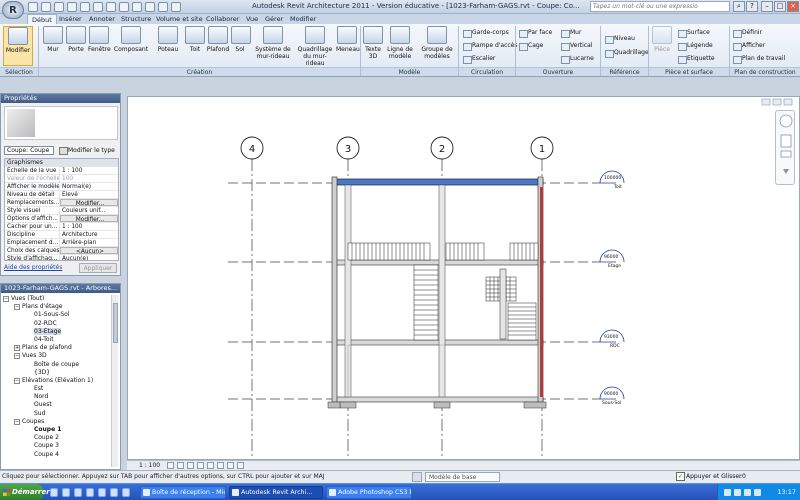 Image resolution: width=800 pixels, height=500 pixels. Describe the element at coordinates (693, 33) in the screenshot. I see `area-button: Surface` at that location.